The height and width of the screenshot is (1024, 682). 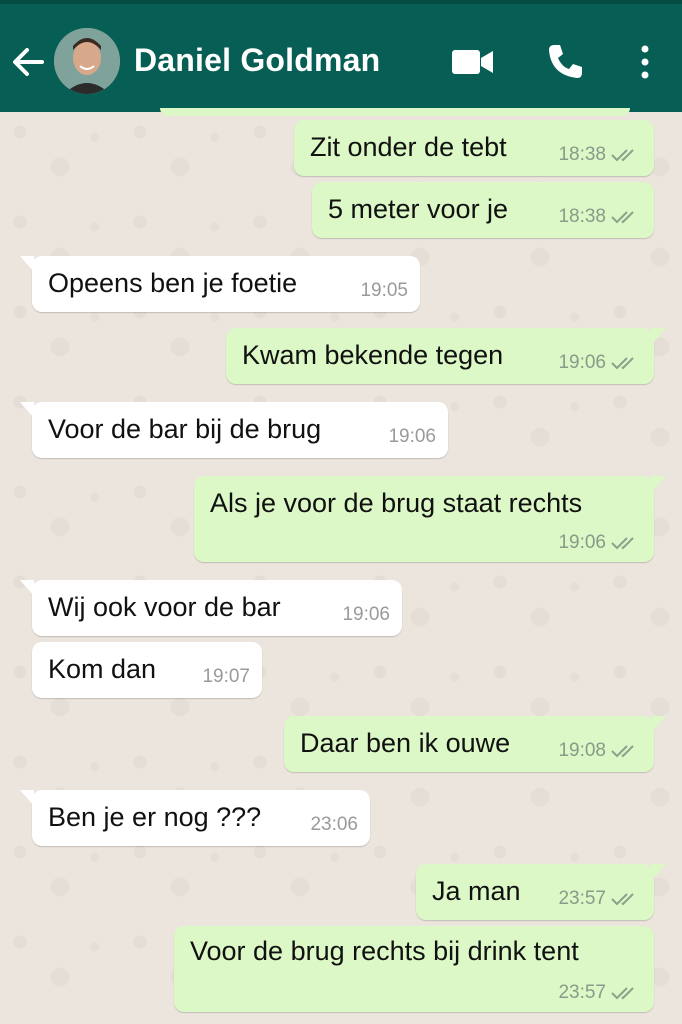 I want to click on message-time: 19:07, so click(x=226, y=676).